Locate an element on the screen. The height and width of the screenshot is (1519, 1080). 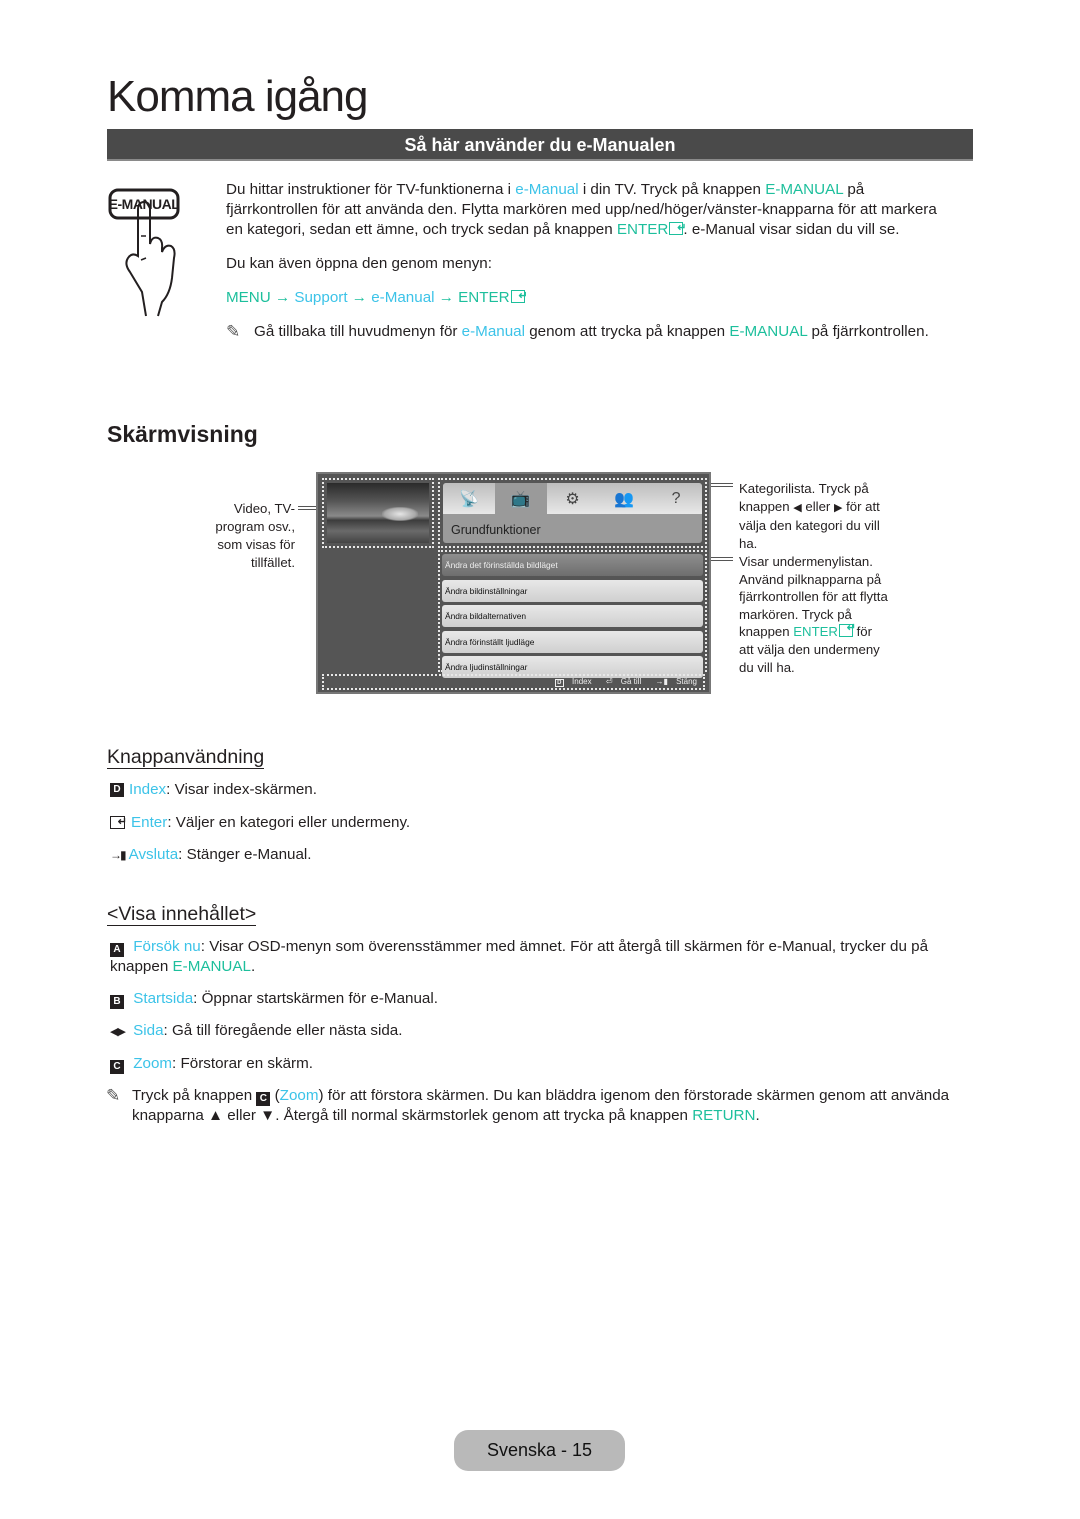
text-run: : Förstorar en skärm. is located at coordinates (242, 1063).